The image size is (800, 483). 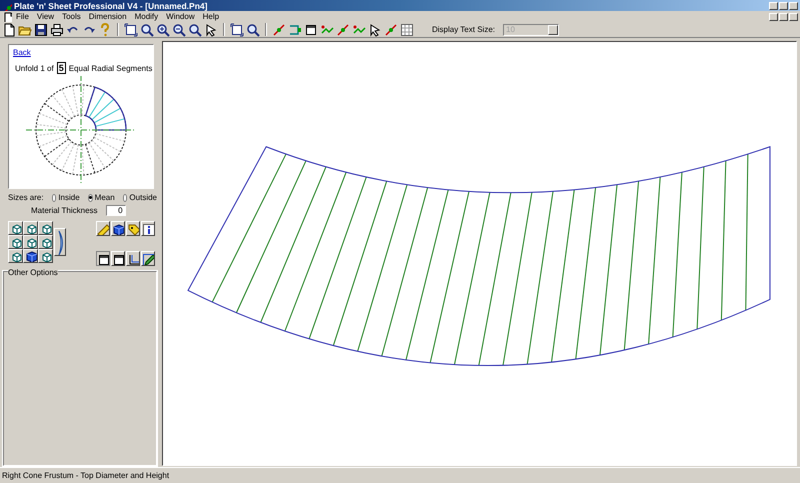 I want to click on radio-label: Outside, so click(x=143, y=197).